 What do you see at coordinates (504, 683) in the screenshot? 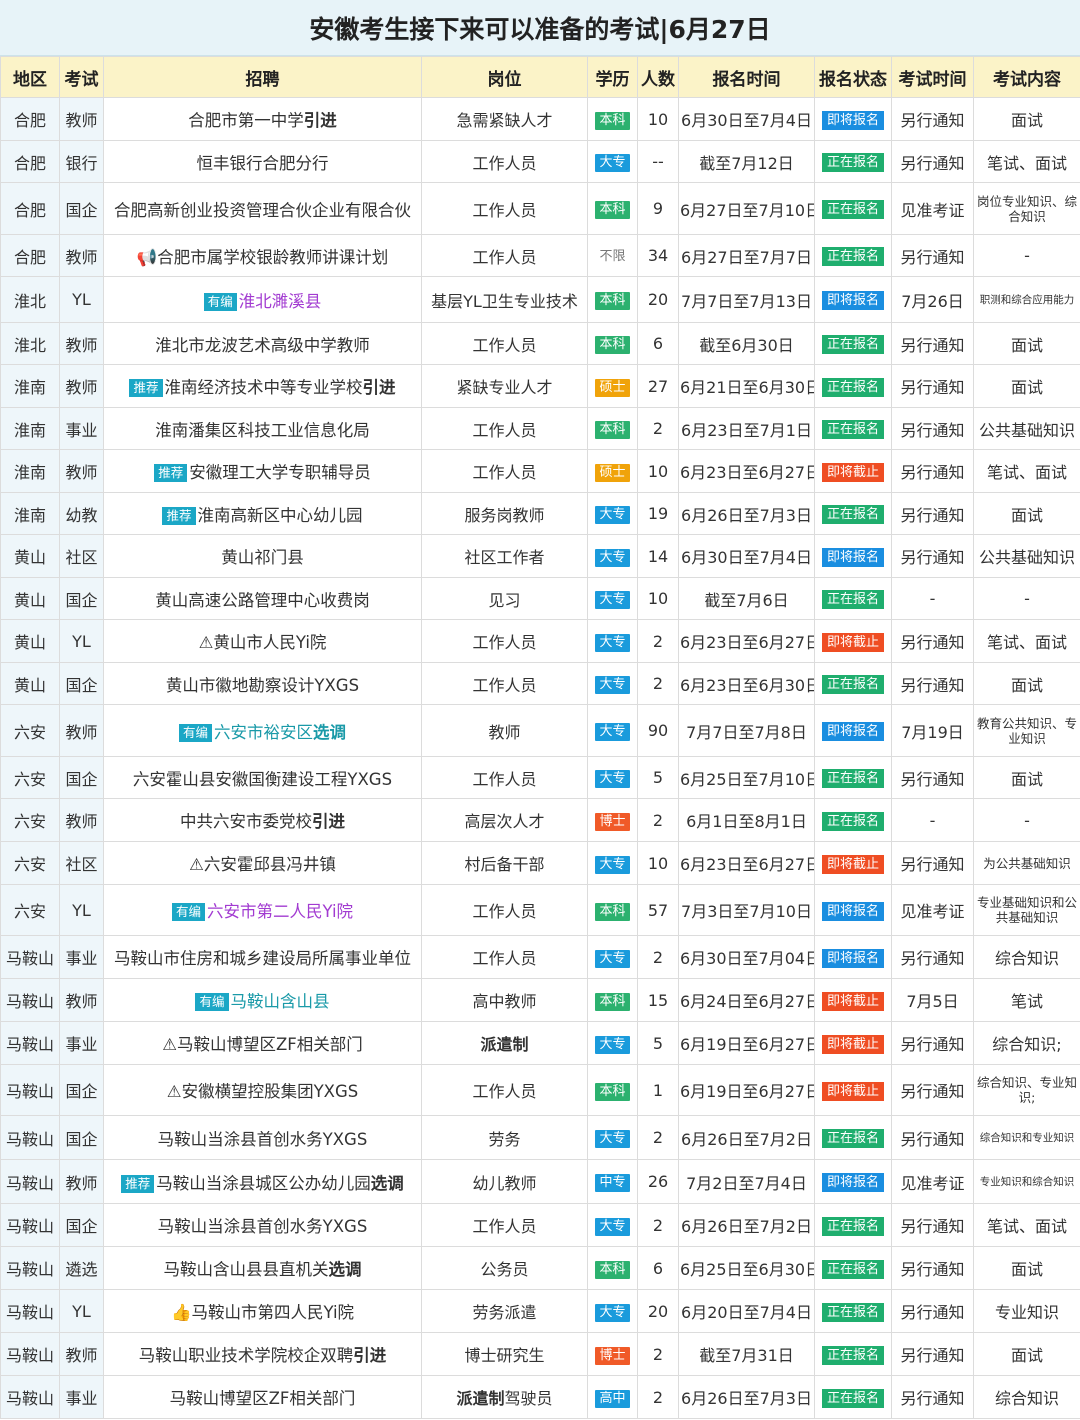
I see `cell-position: 工作人员` at bounding box center [504, 683].